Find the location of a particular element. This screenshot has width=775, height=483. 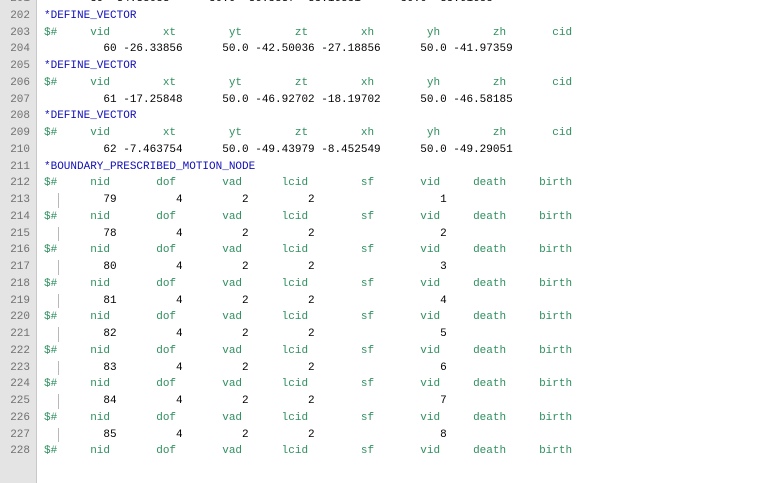

values-line-text: 82 4 2 2 5 is located at coordinates (245, 334).